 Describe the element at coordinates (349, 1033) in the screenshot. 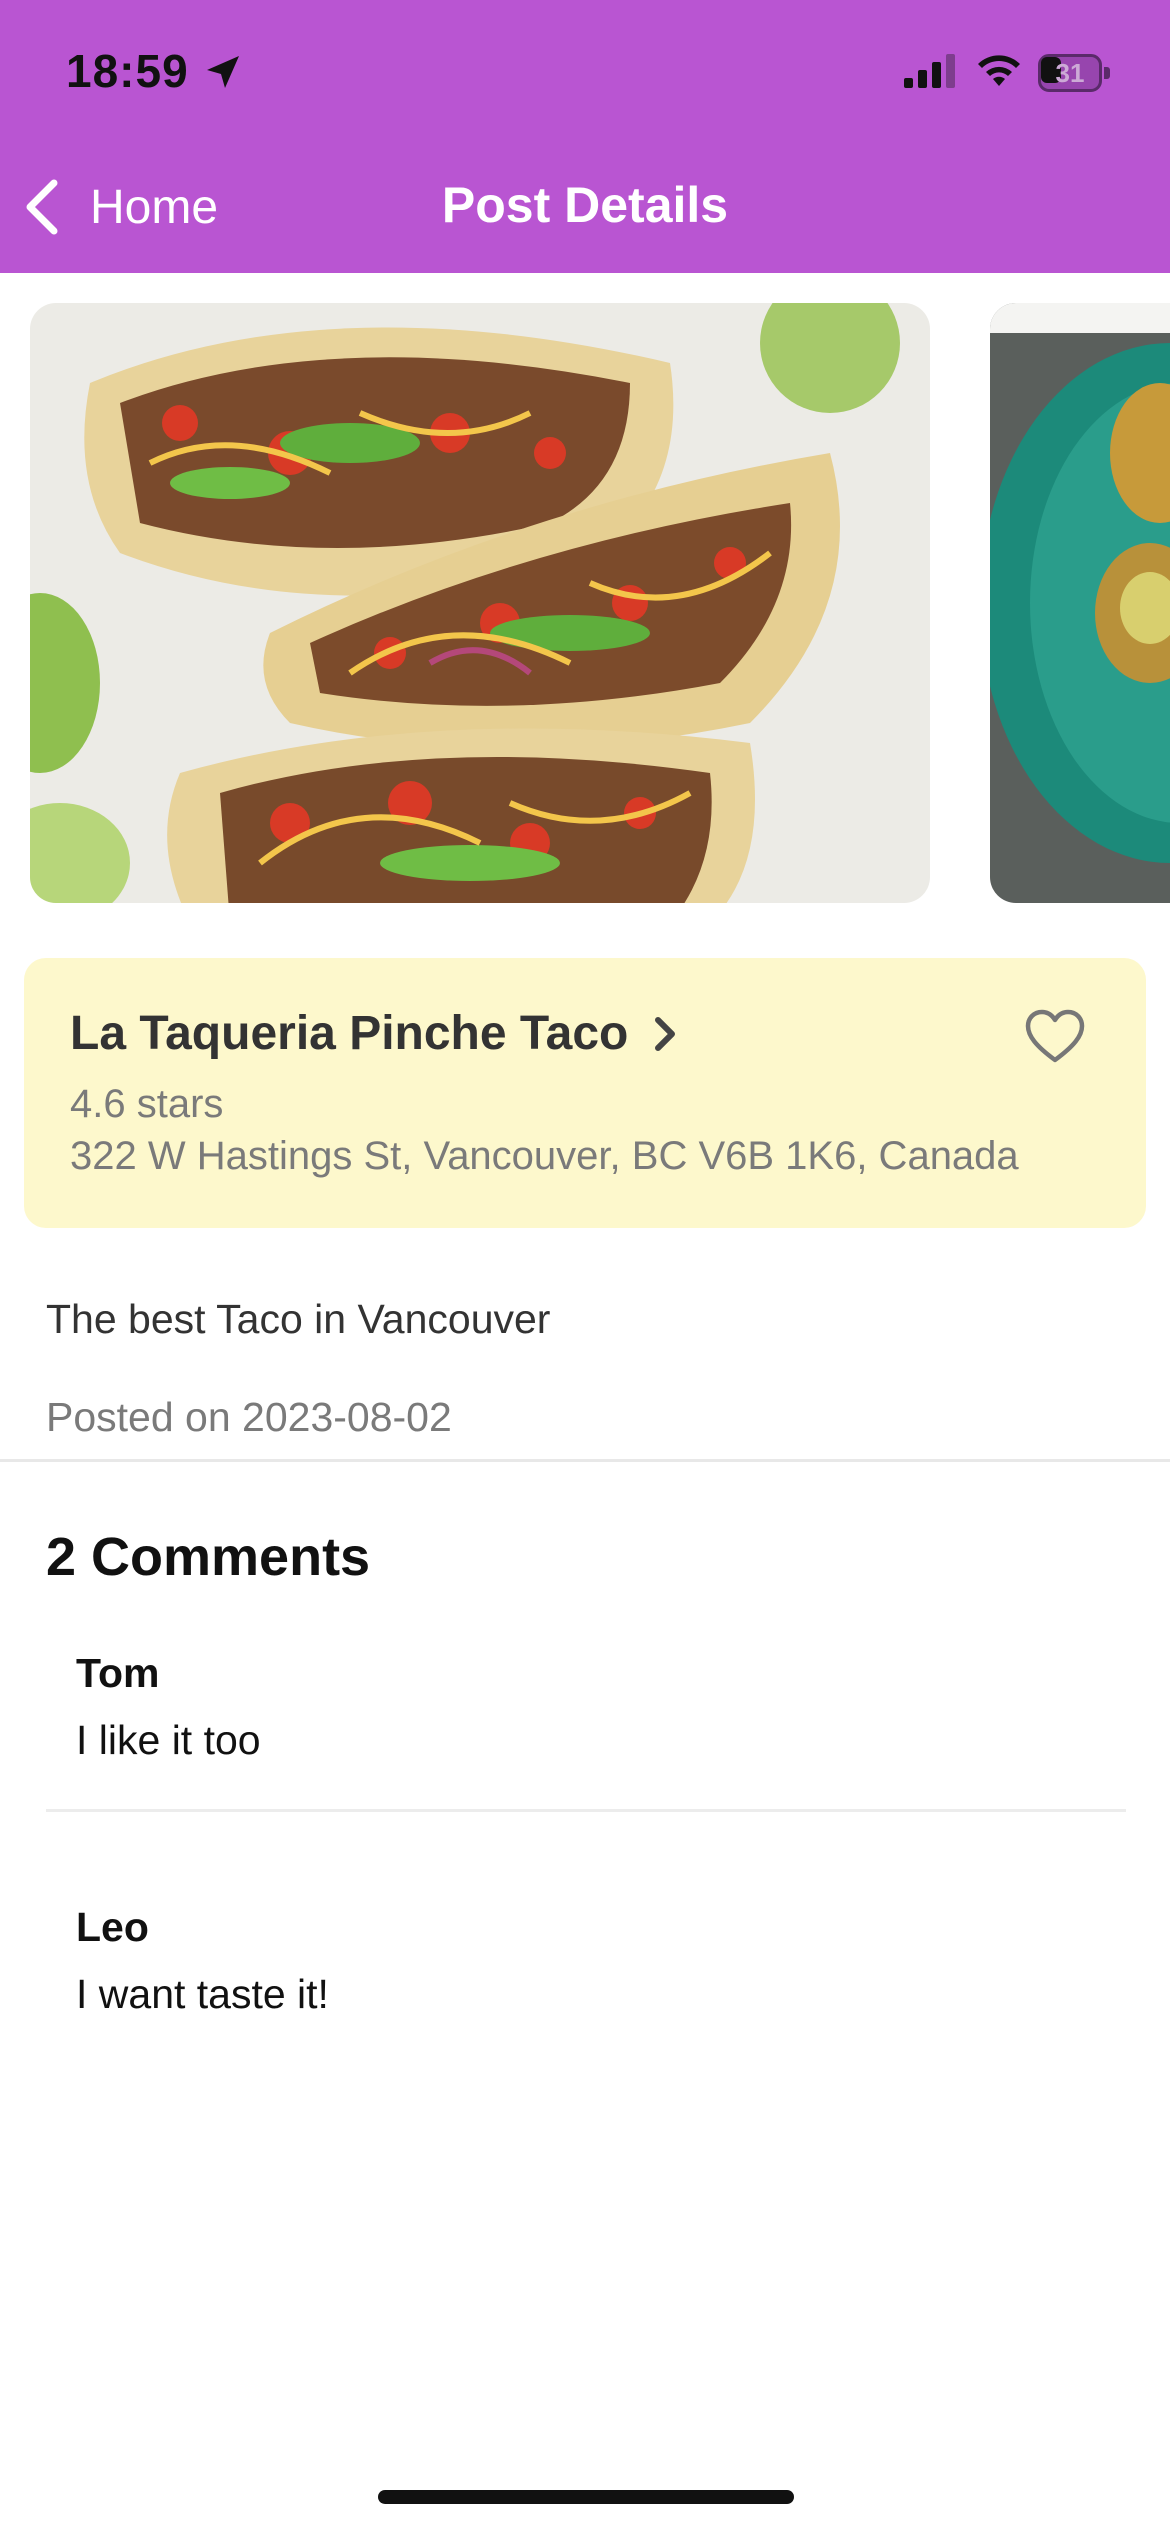

I see `restaurant-name: La Taqueria Pinche Taco` at that location.